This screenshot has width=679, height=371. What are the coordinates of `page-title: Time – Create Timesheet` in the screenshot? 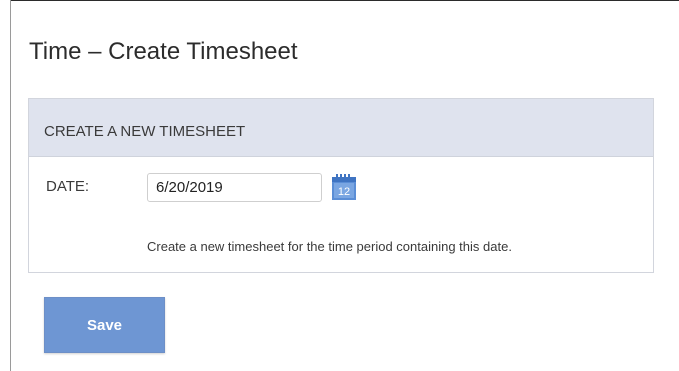 It's located at (163, 51).